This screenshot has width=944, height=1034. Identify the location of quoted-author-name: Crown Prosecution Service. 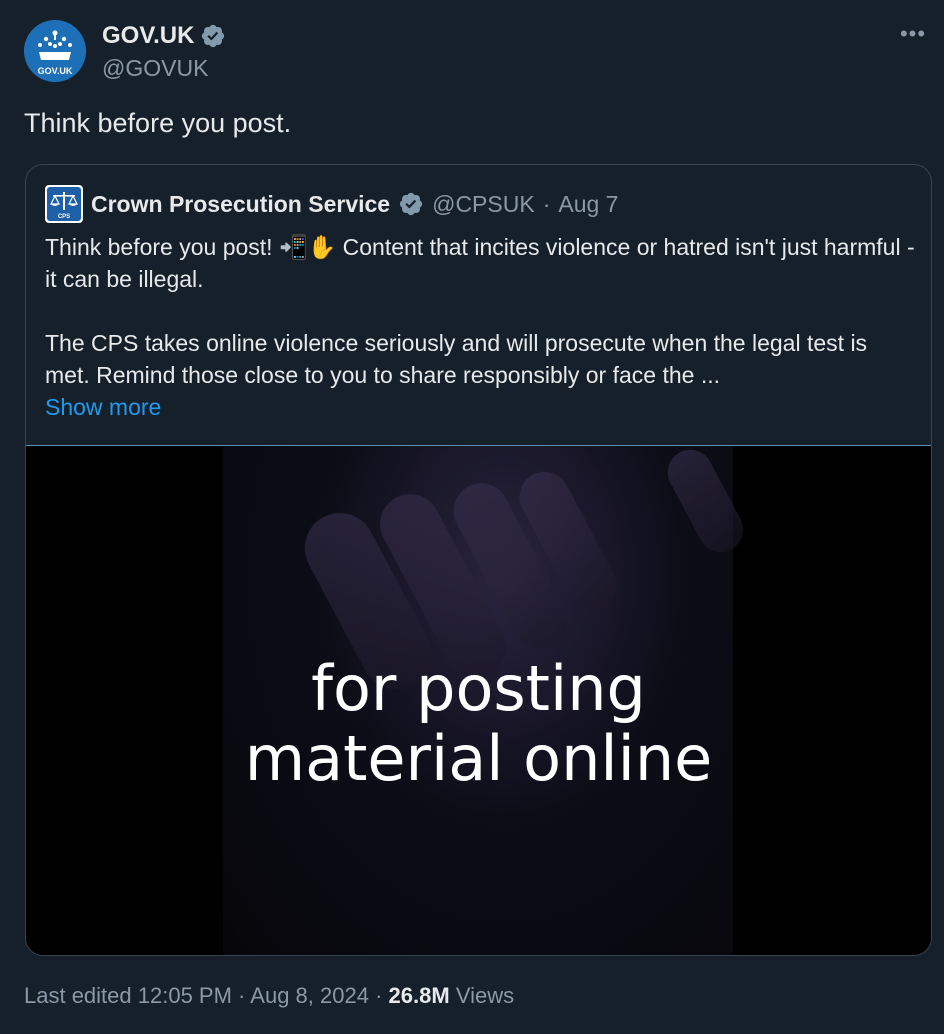
(240, 204).